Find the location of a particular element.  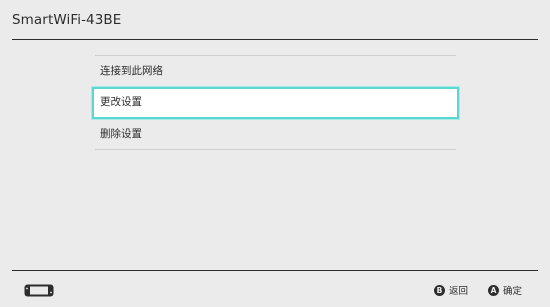

b-button-icon: B is located at coordinates (439, 290).